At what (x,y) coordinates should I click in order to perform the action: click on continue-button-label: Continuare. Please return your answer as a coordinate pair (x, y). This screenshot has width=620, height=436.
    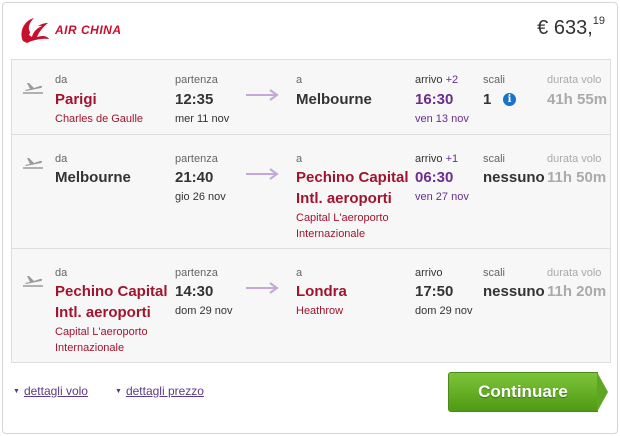
    Looking at the image, I should click on (523, 391).